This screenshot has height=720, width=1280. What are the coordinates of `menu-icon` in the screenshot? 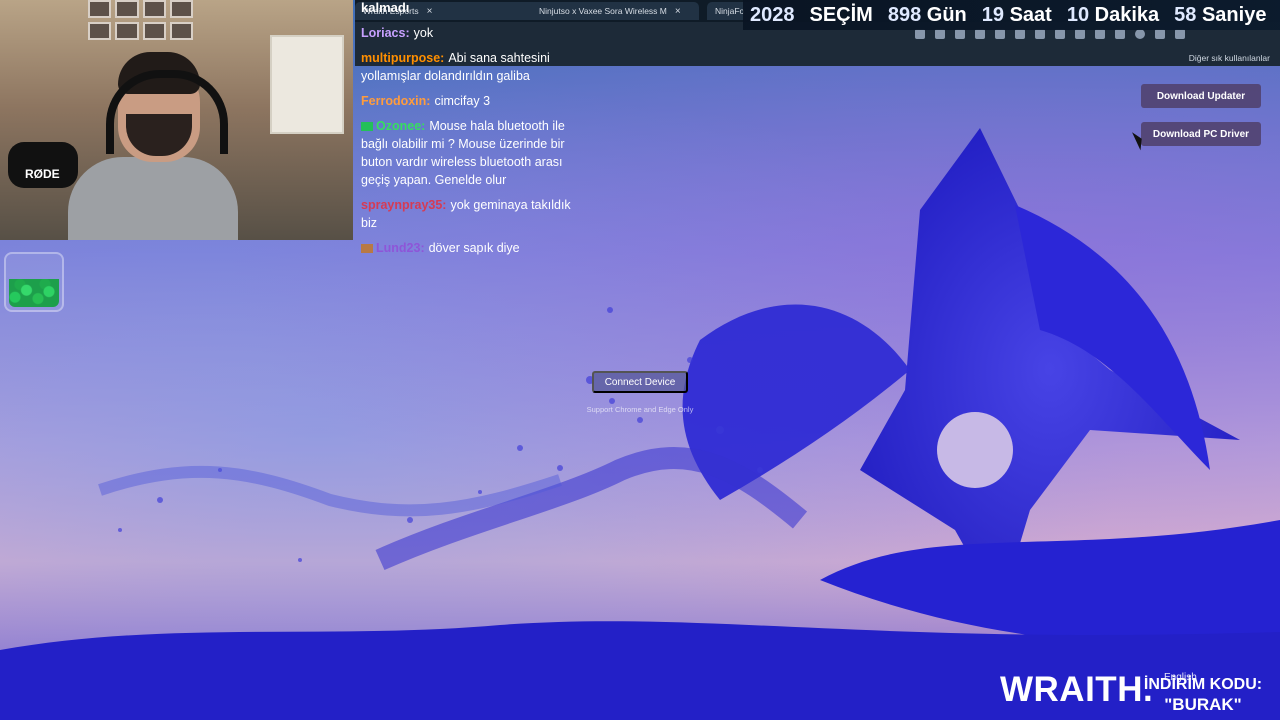 It's located at (1160, 34).